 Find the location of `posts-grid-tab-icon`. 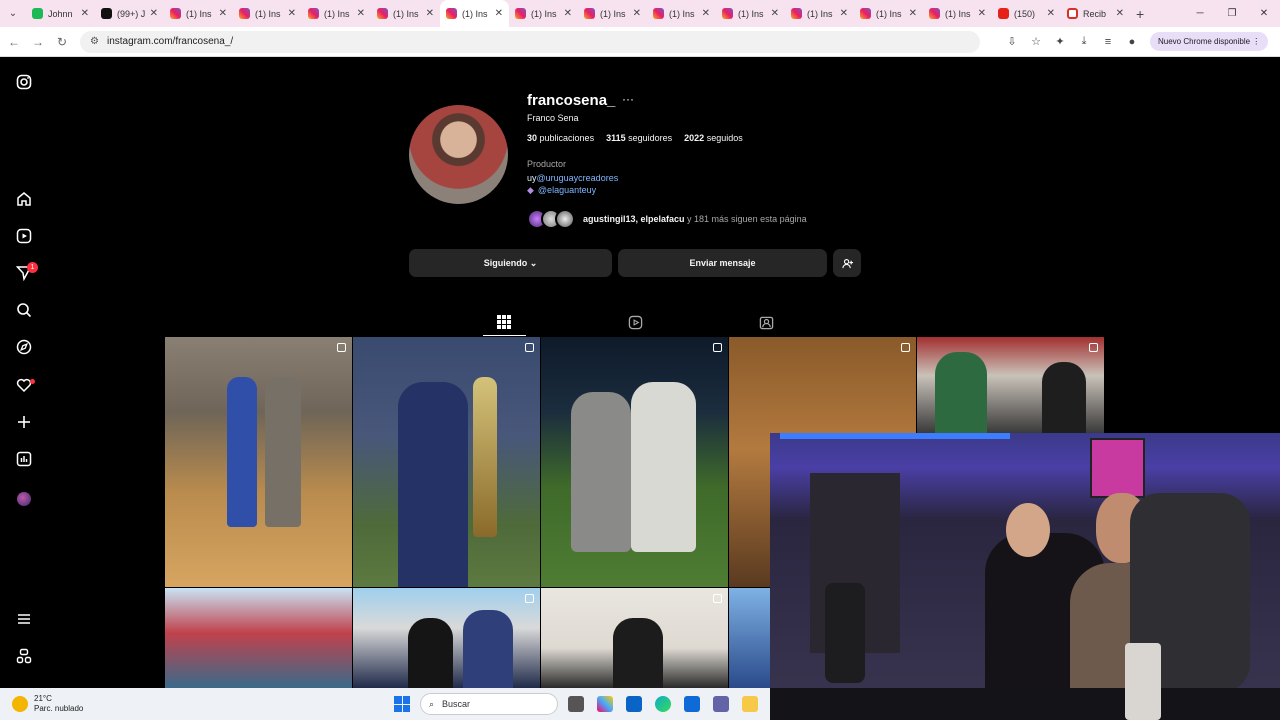

posts-grid-tab-icon is located at coordinates (504, 322).